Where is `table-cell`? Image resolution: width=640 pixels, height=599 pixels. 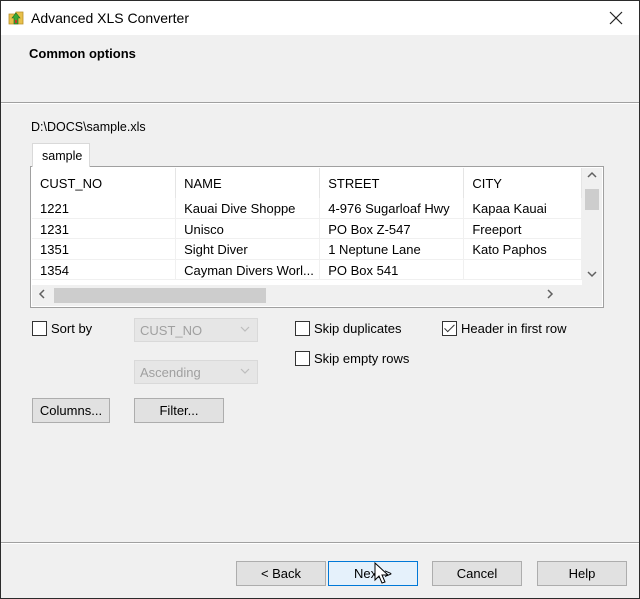 table-cell is located at coordinates (523, 269).